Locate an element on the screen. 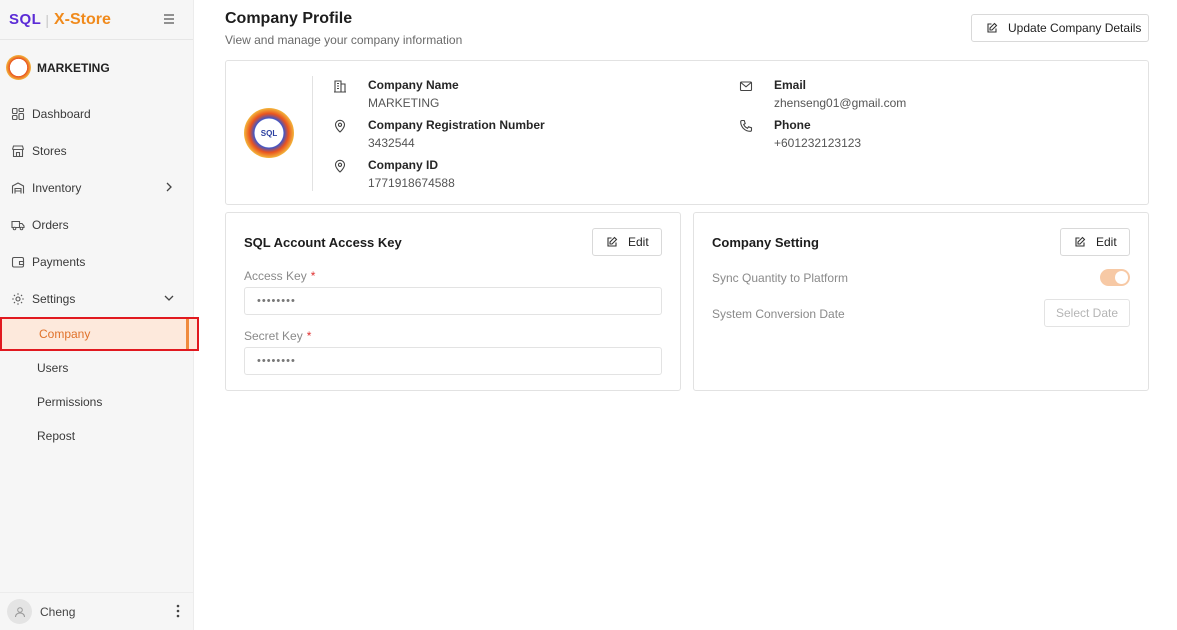 The image size is (1177, 630). gear-icon is located at coordinates (18, 298).